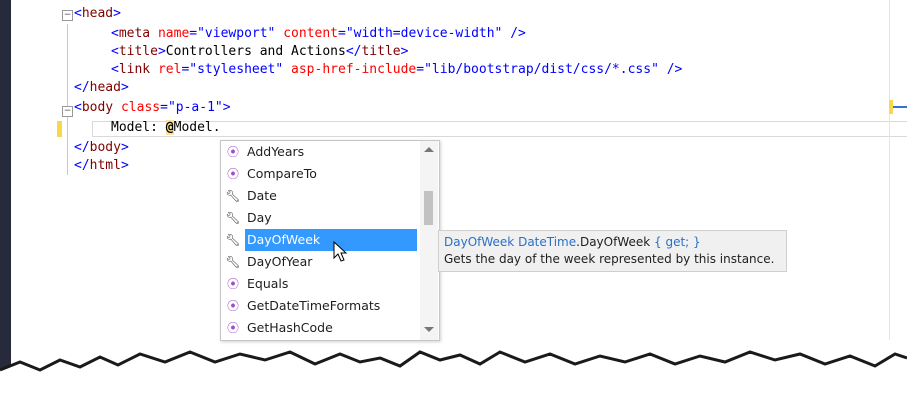 Image resolution: width=907 pixels, height=407 pixels. What do you see at coordinates (429, 240) in the screenshot?
I see `completion-scrollbar` at bounding box center [429, 240].